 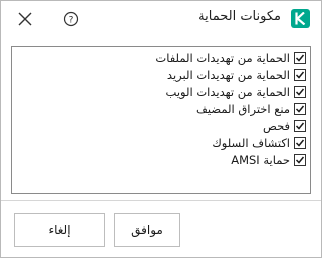 What do you see at coordinates (222, 57) in the screenshot?
I see `item-label: الحماية من تهديدات الملفات` at bounding box center [222, 57].